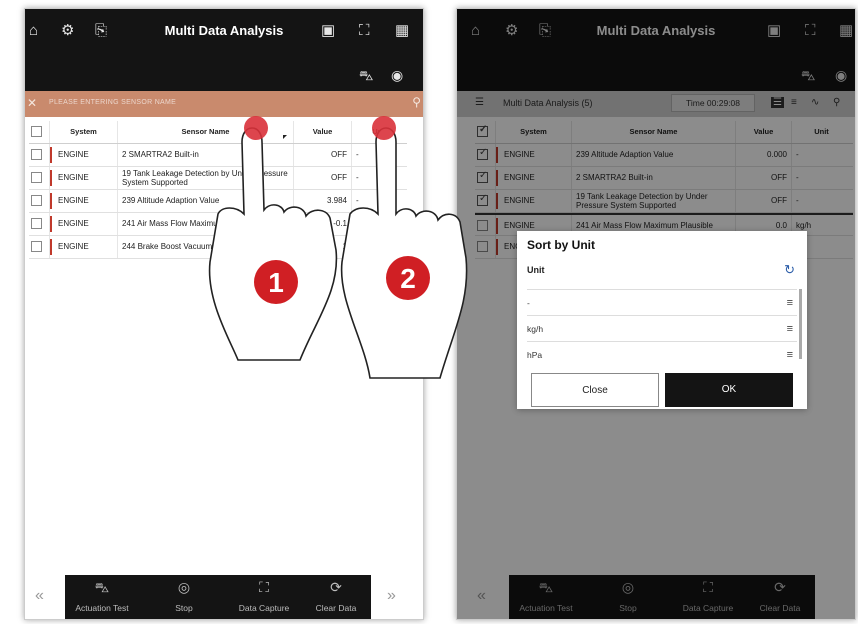 The image size is (858, 624). I want to click on capture-icon: ⛶, so click(264, 587).